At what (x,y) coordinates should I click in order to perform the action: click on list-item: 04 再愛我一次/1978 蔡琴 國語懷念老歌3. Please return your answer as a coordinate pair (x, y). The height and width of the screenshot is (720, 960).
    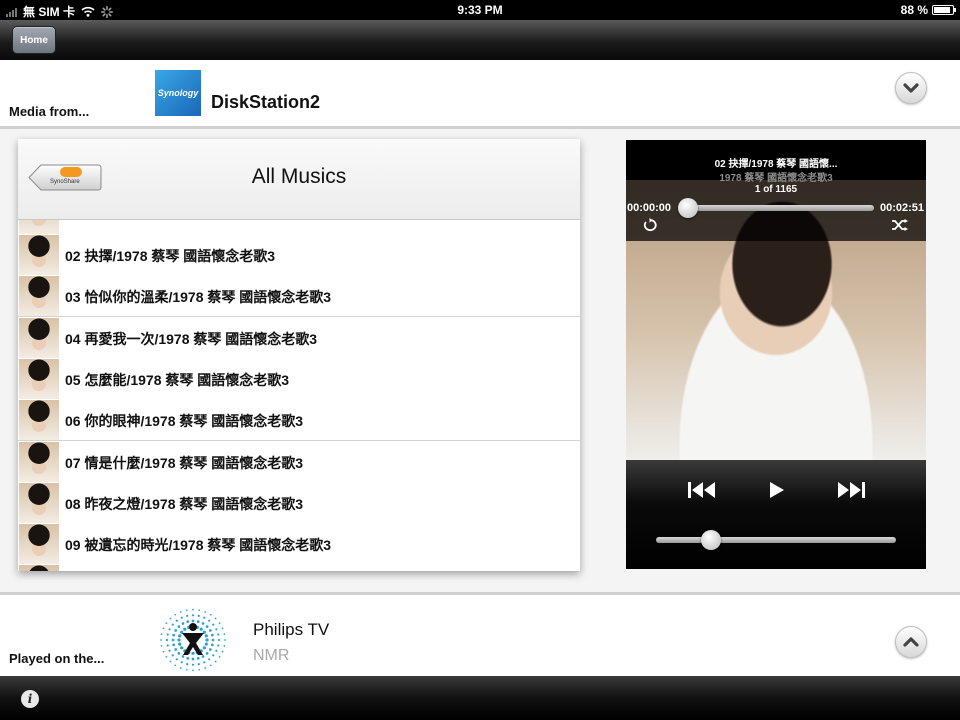
    Looking at the image, I should click on (299, 337).